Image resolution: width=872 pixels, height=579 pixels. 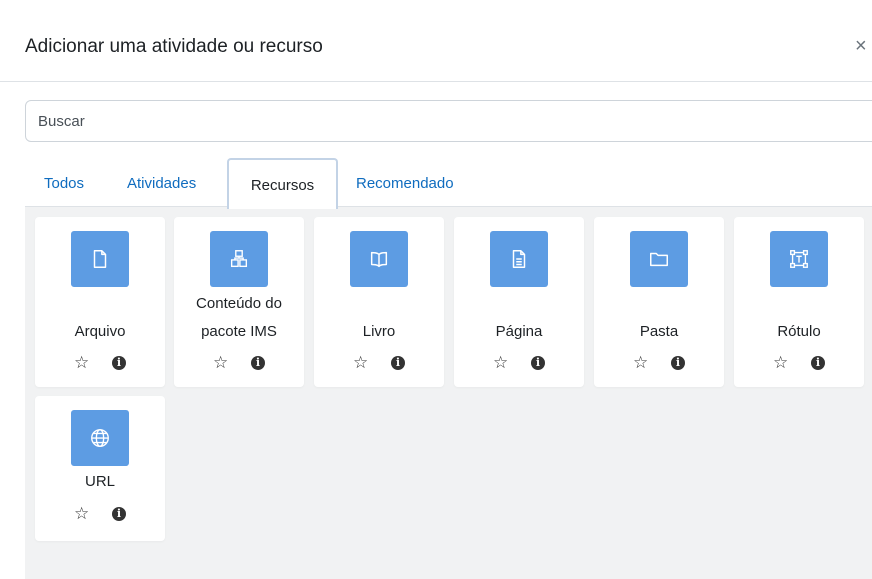 What do you see at coordinates (100, 302) in the screenshot?
I see `module-card-arquivo: Arquivo ☆ i` at bounding box center [100, 302].